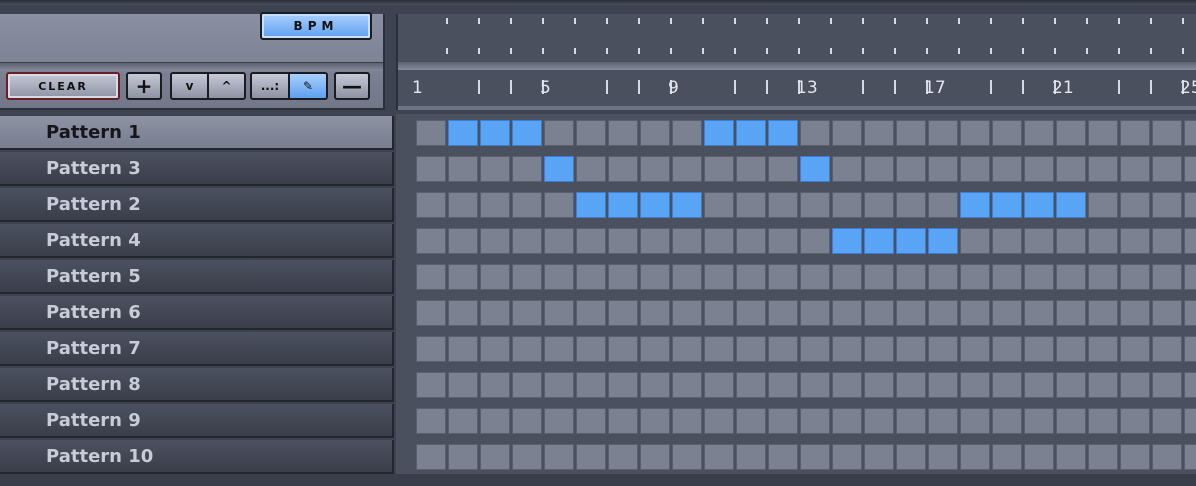 Image resolution: width=1196 pixels, height=486 pixels. What do you see at coordinates (197, 421) in the screenshot?
I see `pattern-label: Pattern 9` at bounding box center [197, 421].